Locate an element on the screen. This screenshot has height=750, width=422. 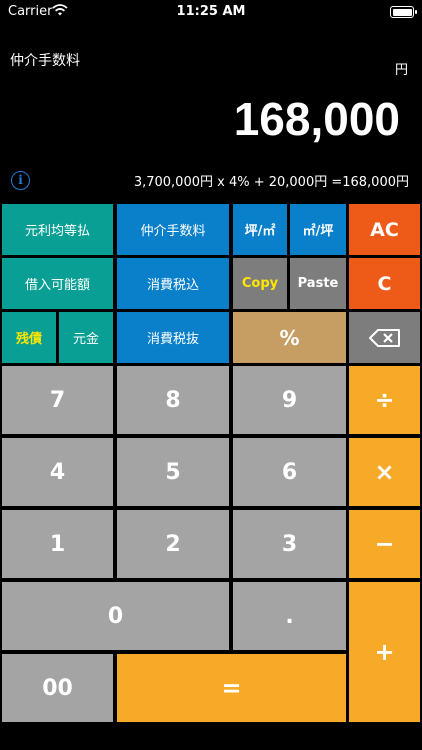
shakunyu-button: 借入可能額 is located at coordinates (57, 283).